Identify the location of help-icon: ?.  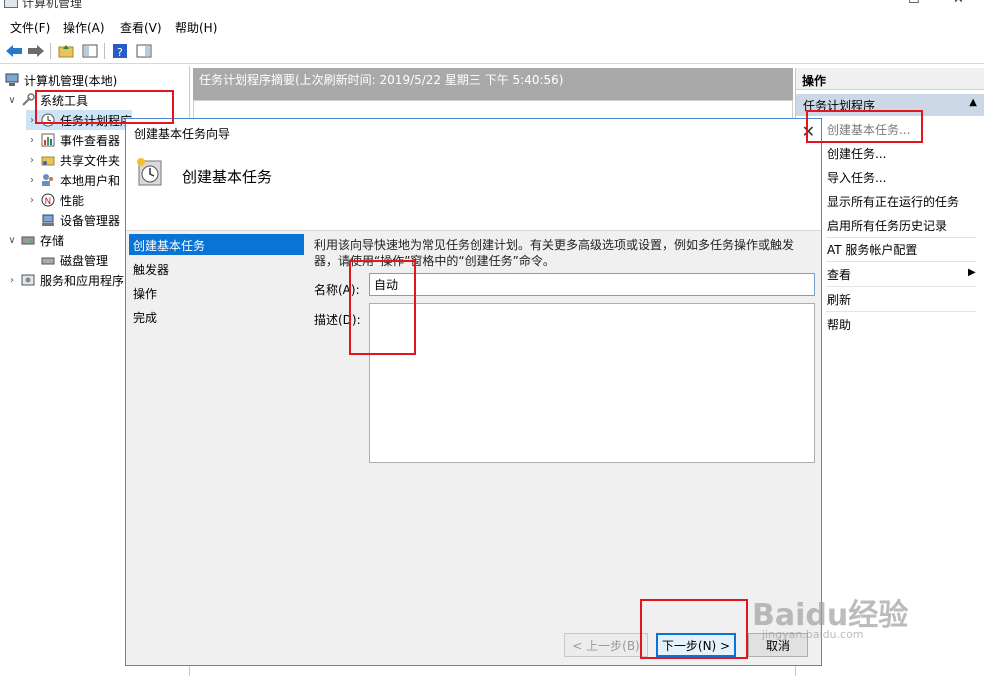
(120, 51).